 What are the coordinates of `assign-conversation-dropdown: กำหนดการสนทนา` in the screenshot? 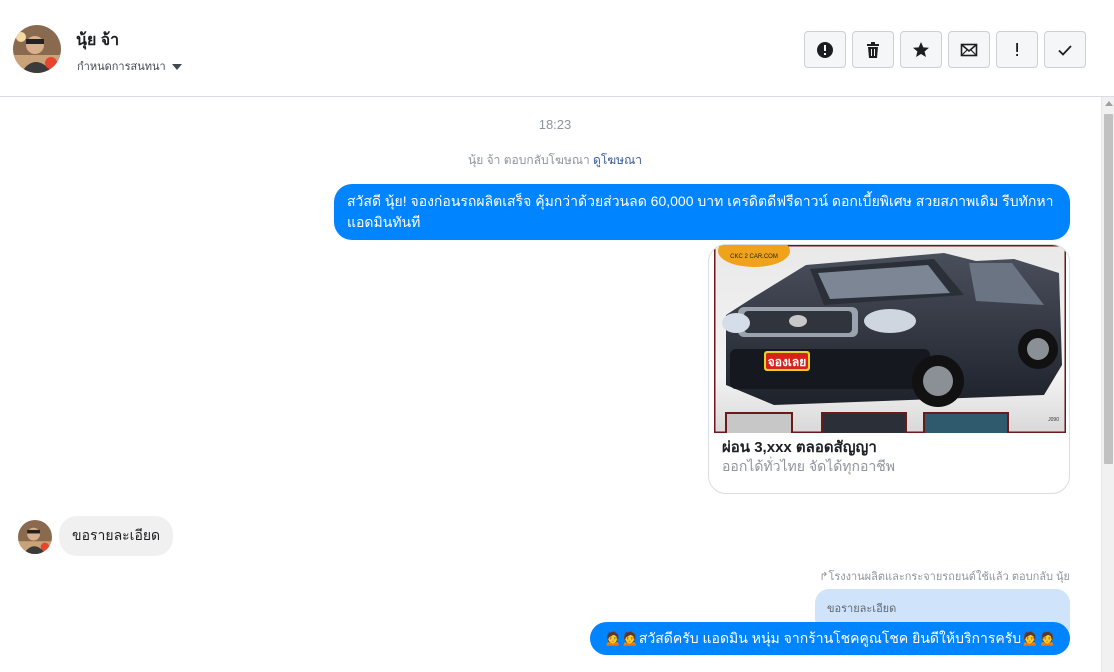 It's located at (129, 66).